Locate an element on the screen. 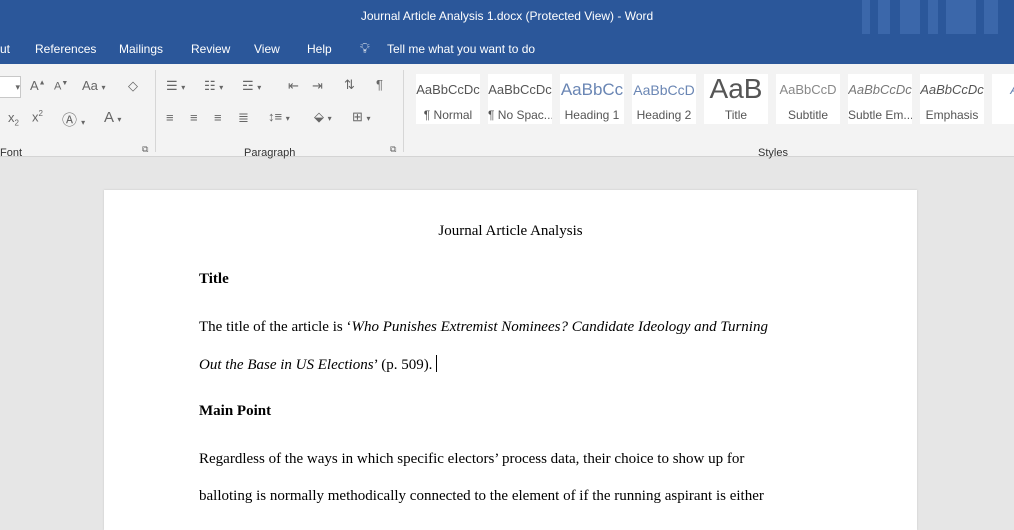 Image resolution: width=1014 pixels, height=530 pixels. text-cursor is located at coordinates (437, 363).